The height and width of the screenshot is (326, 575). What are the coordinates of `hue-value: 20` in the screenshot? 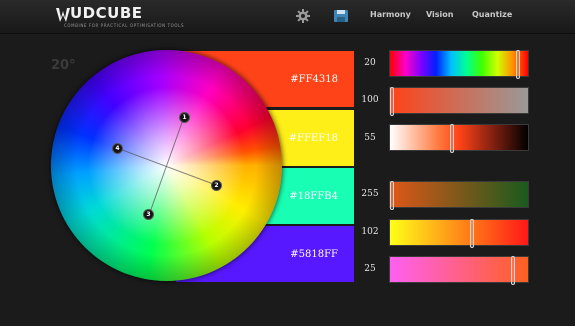 It's located at (370, 63).